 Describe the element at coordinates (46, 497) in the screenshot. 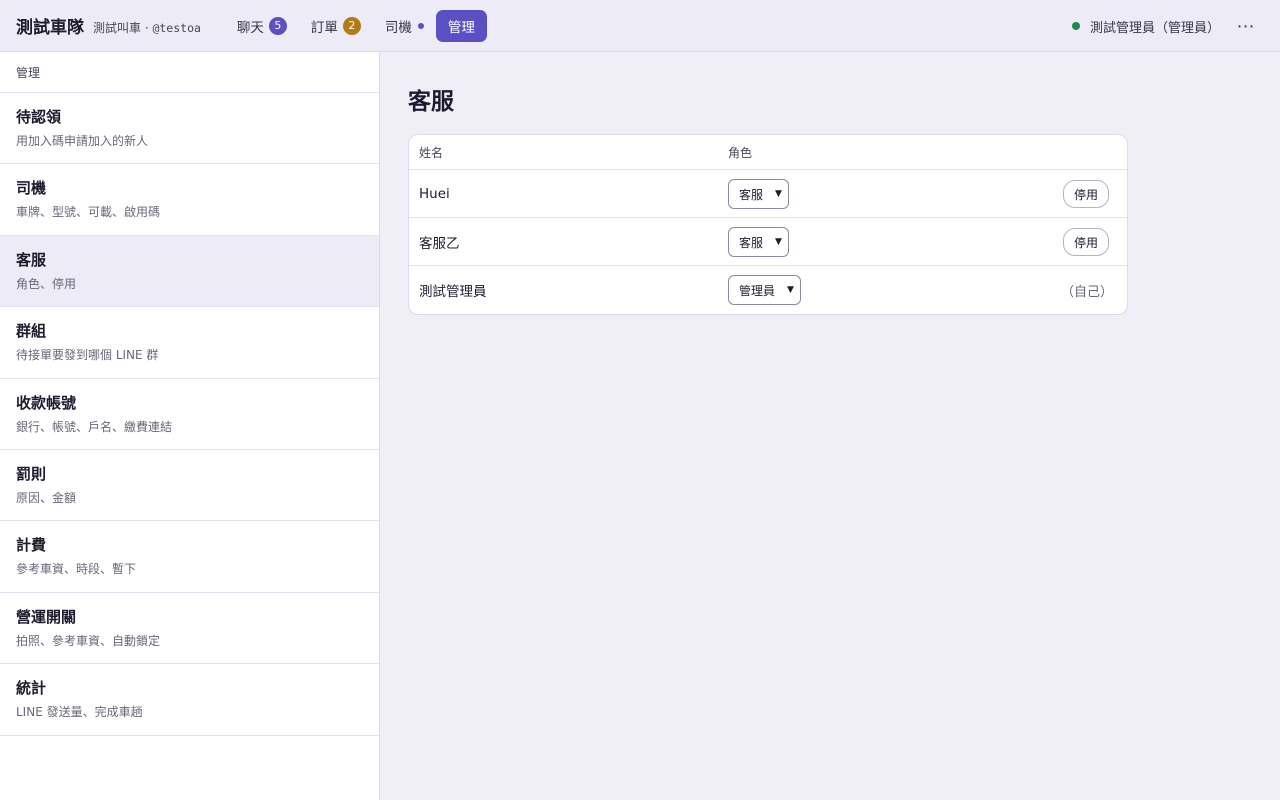

I see `sidebar-item-desc: 原因、金額` at that location.